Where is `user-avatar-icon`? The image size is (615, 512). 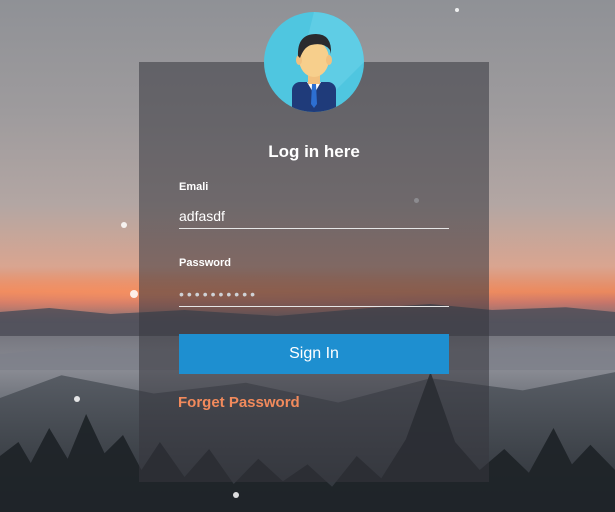
user-avatar-icon is located at coordinates (314, 62).